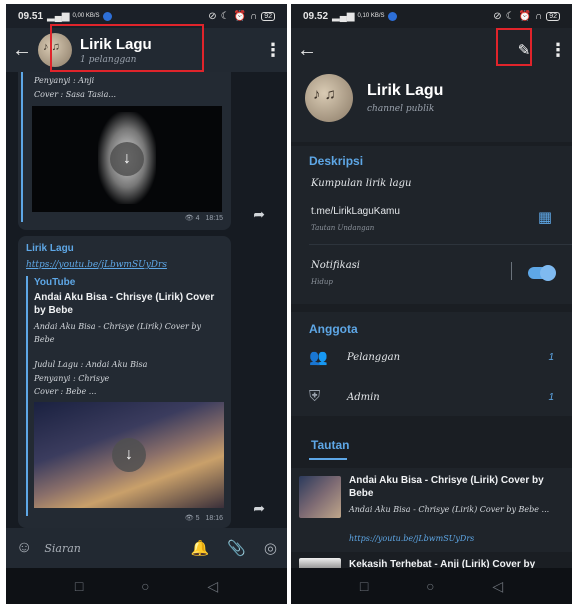 The height and width of the screenshot is (610, 578). I want to click on camera-icon: ◎, so click(270, 548).